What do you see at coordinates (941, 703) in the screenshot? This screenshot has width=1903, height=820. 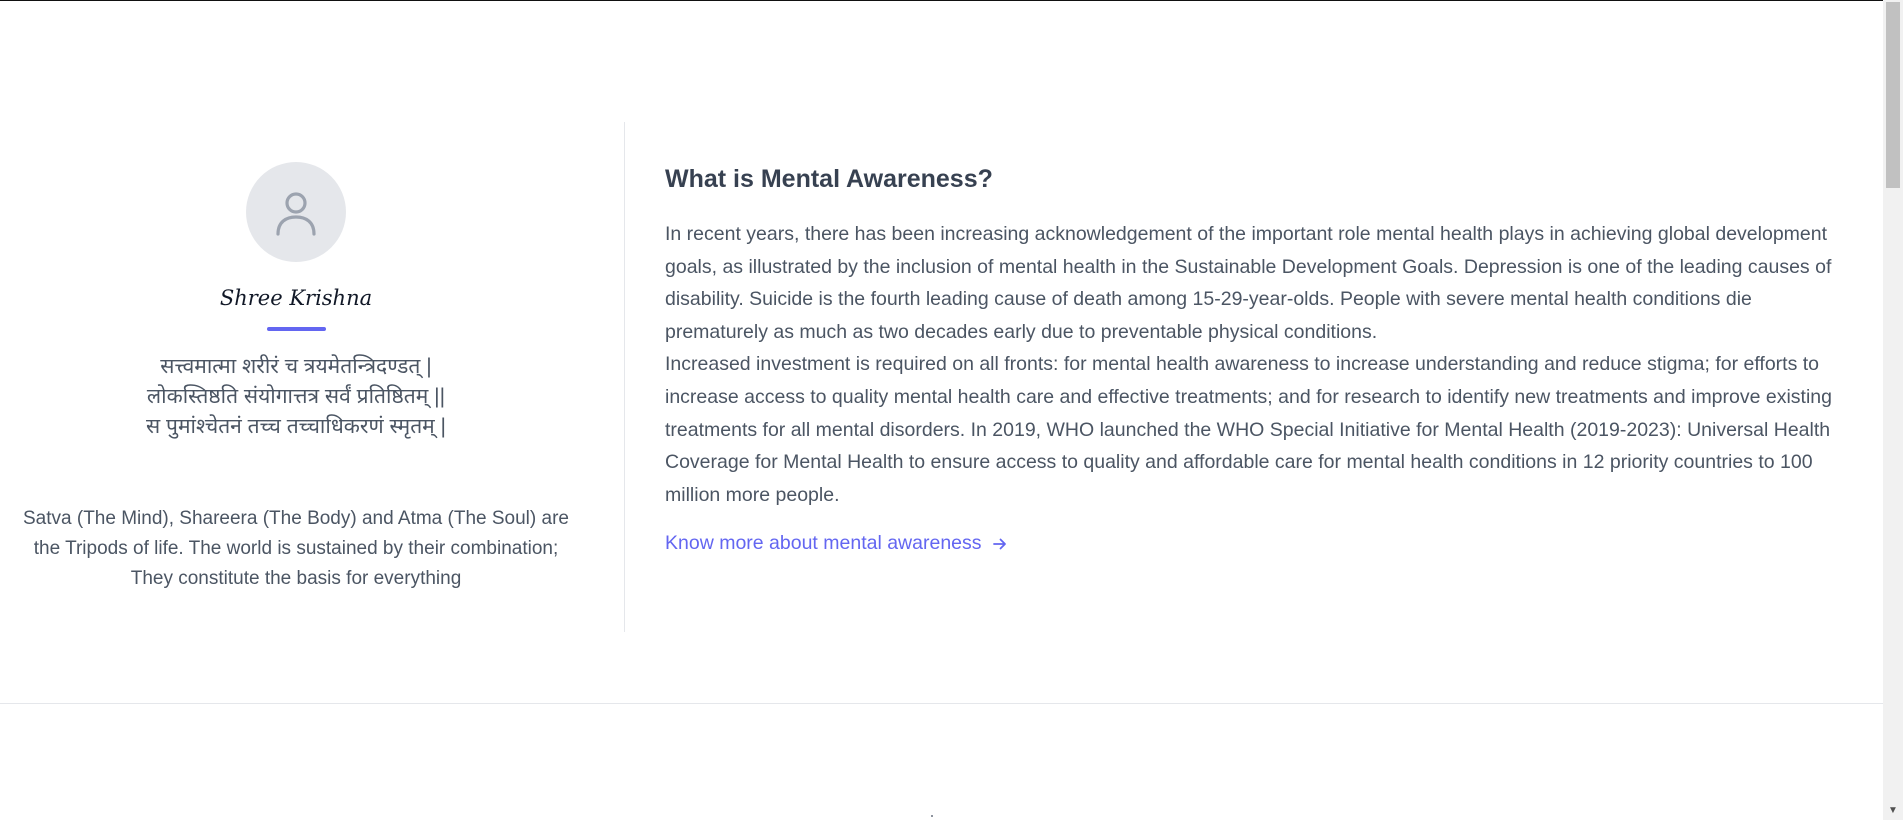 I see `section-divider` at bounding box center [941, 703].